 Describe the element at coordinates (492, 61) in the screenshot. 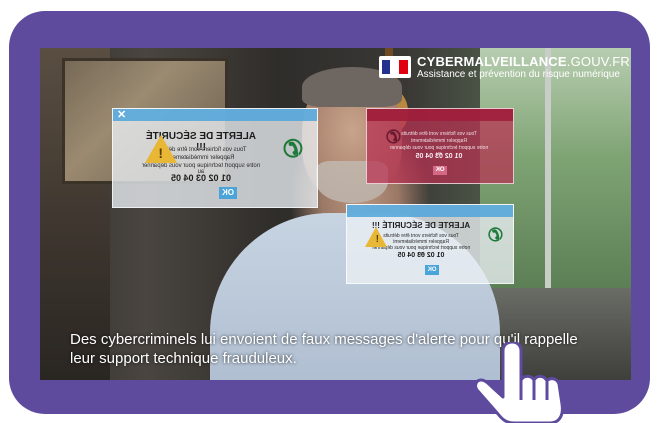

I see `brand-name-bold: CYBERMALVEILLANCE` at that location.